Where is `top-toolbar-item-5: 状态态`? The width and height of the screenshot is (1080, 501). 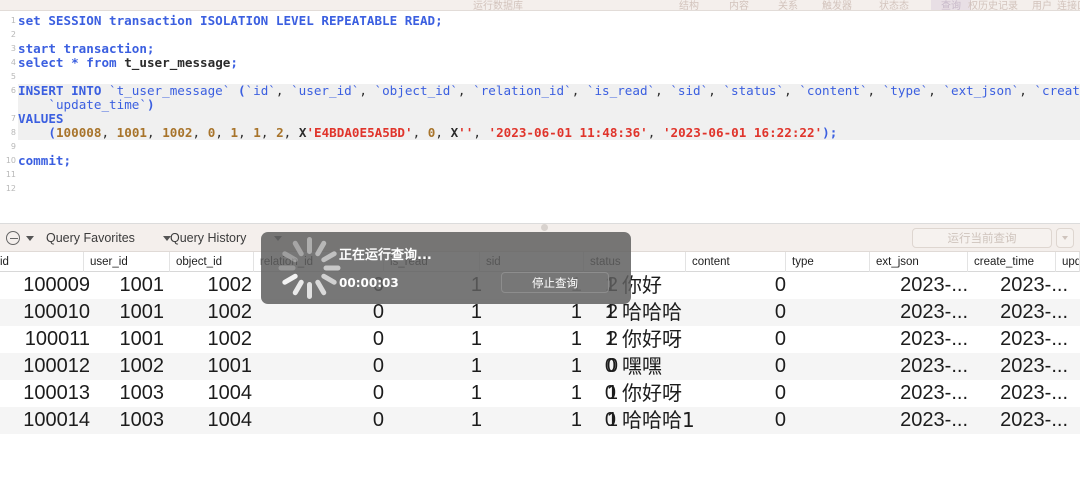
top-toolbar-item-5: 状态态 is located at coordinates (894, 5).